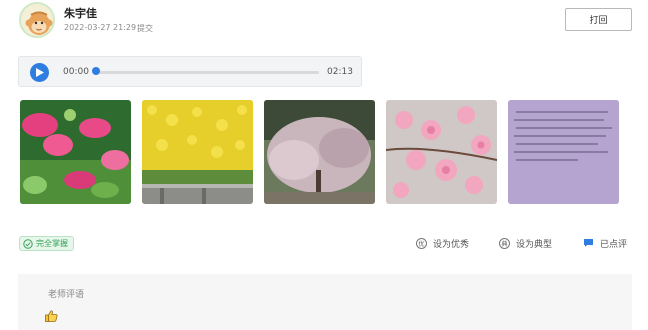 This screenshot has width=648, height=330. I want to click on play-icon, so click(40, 72).